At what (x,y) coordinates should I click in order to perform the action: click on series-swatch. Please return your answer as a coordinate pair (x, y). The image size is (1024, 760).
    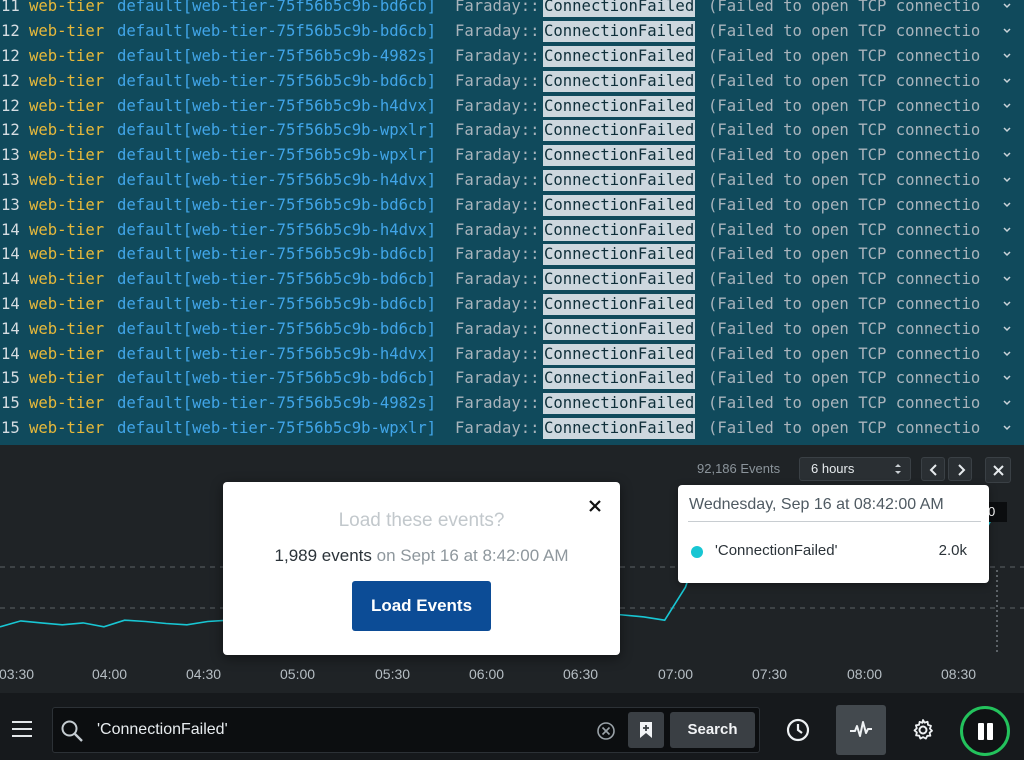
    Looking at the image, I should click on (697, 552).